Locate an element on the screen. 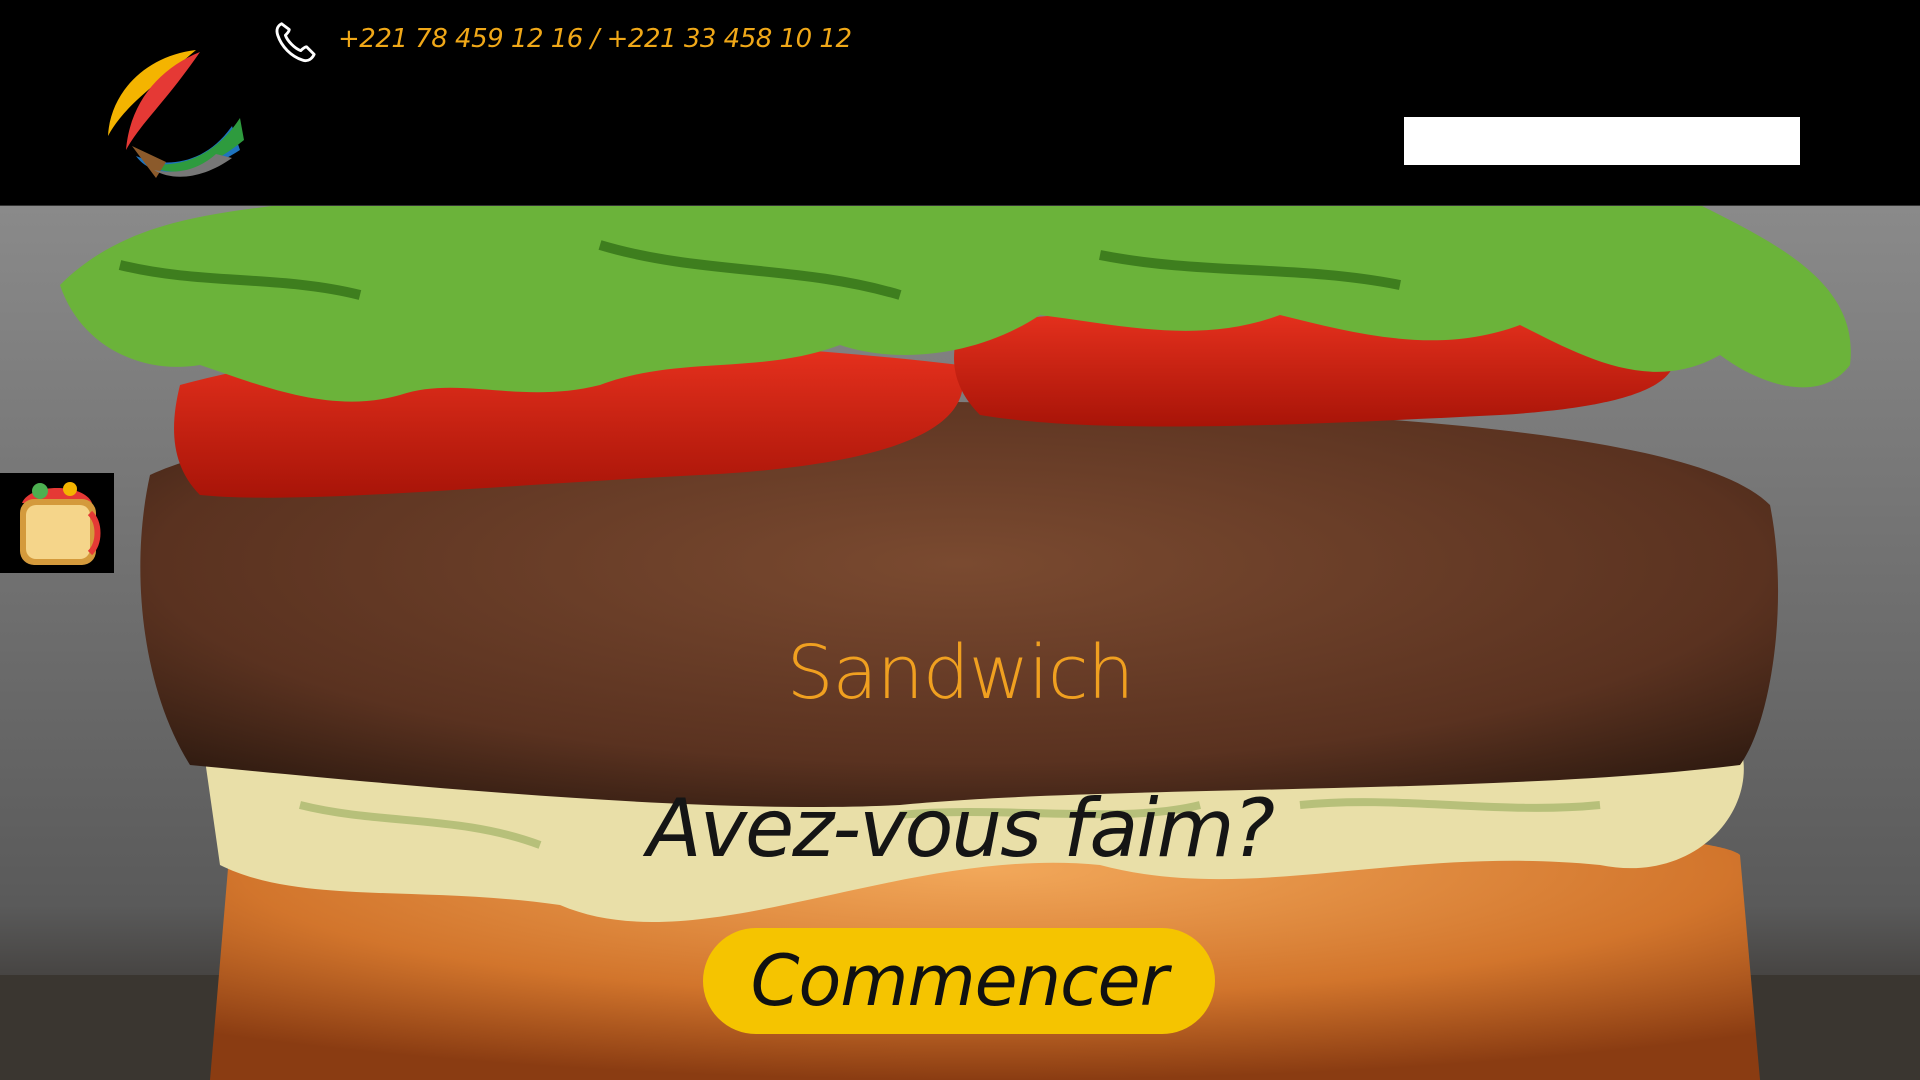 The height and width of the screenshot is (1080, 1920). hero-subtitle: Avez-vous faim? is located at coordinates (960, 828).